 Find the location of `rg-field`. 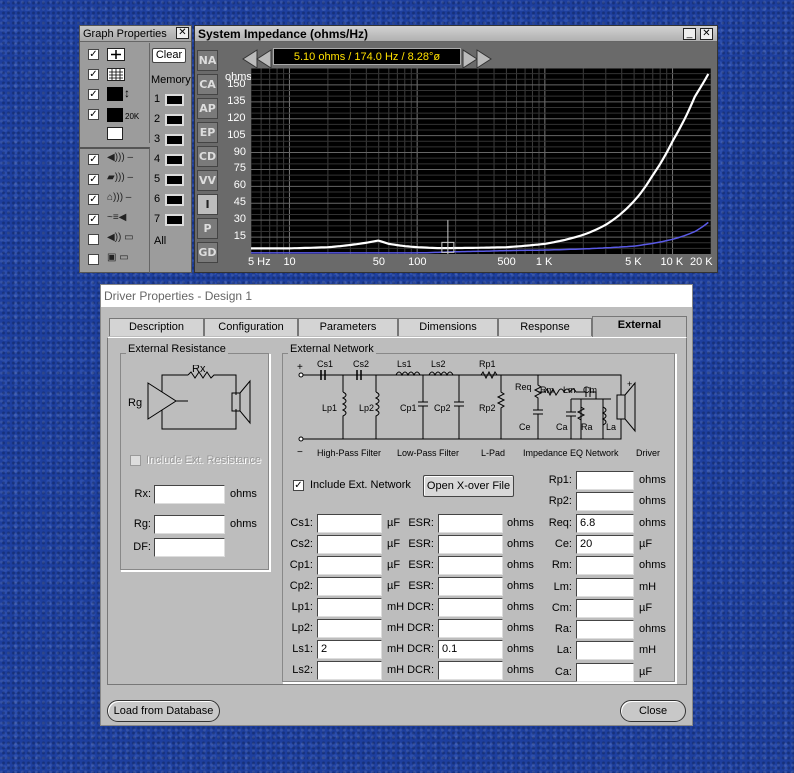

rg-field is located at coordinates (189, 524).